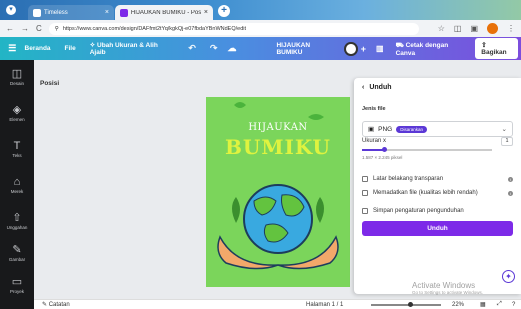 The image size is (521, 309). I want to click on browser-tab-timeless: Timeless ×, so click(71, 12).